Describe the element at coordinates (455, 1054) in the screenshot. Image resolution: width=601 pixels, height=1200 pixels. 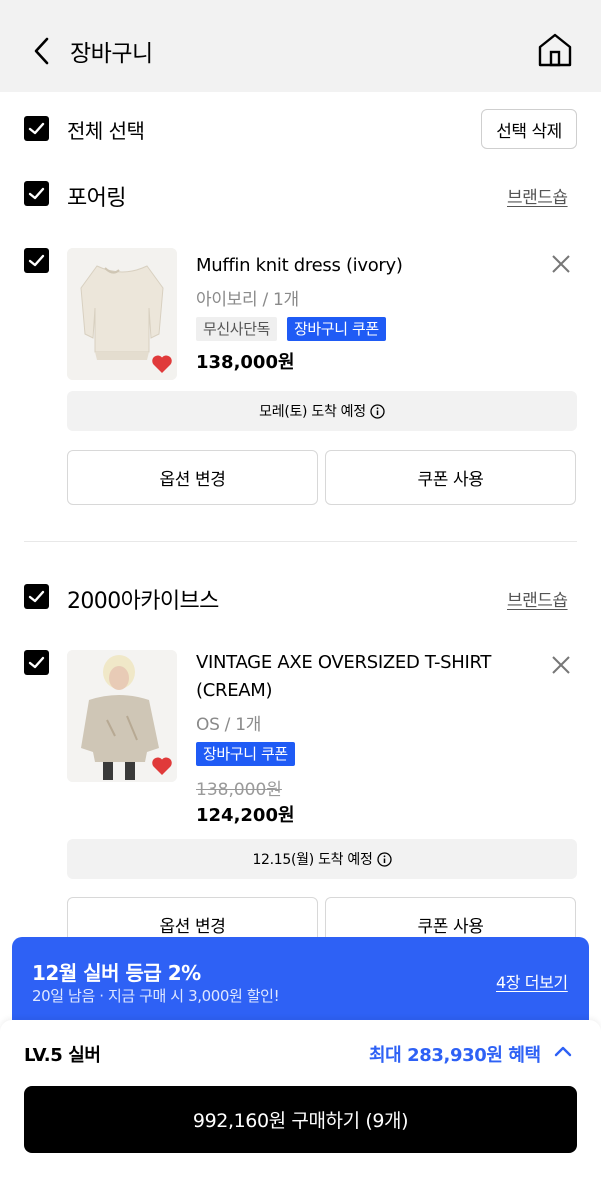
I see `max-benefit-toggle: 최대 283,930원 혜택` at that location.